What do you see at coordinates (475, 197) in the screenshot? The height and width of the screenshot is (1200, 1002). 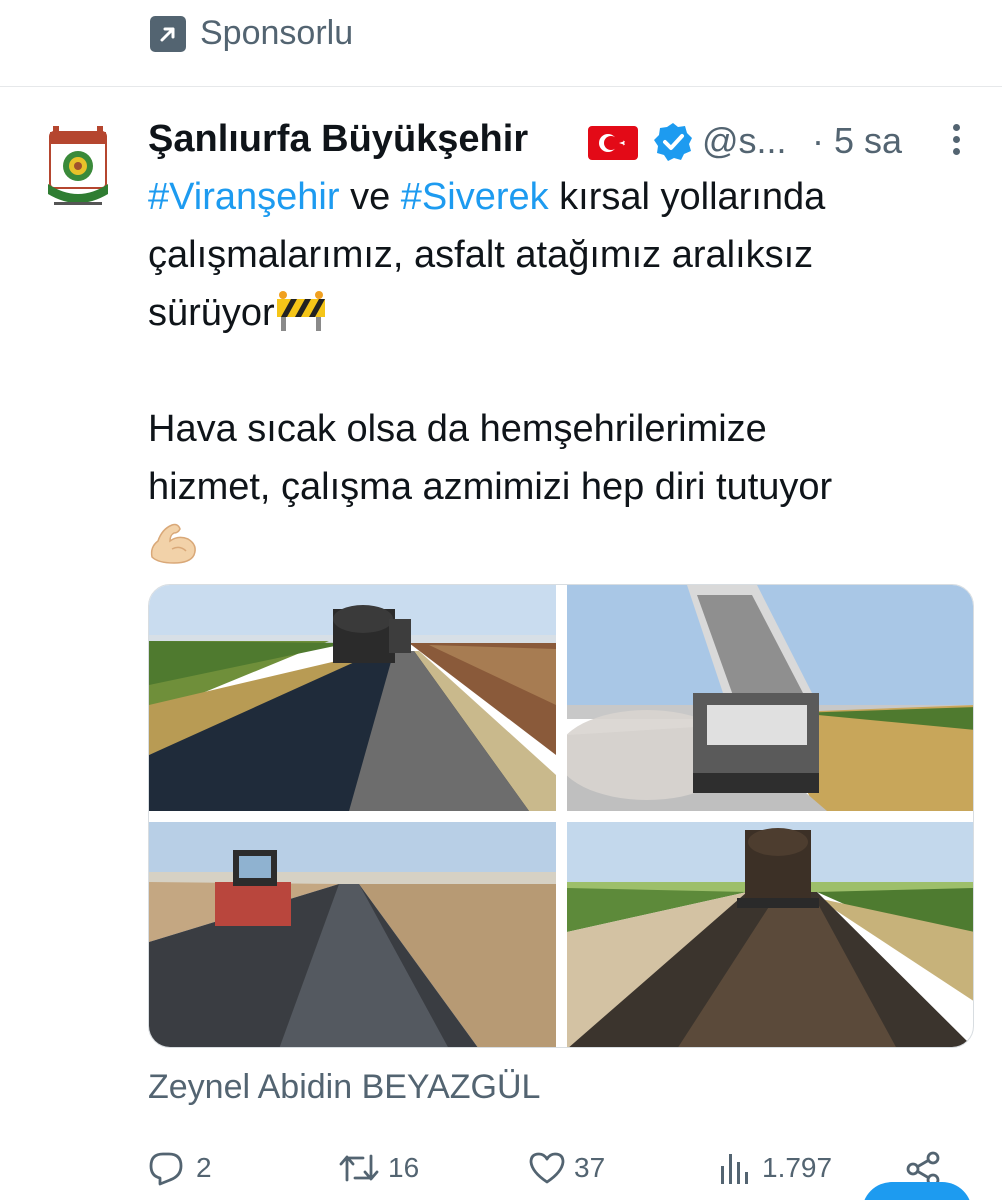 I see `hashtag-link: #Siverek` at bounding box center [475, 197].